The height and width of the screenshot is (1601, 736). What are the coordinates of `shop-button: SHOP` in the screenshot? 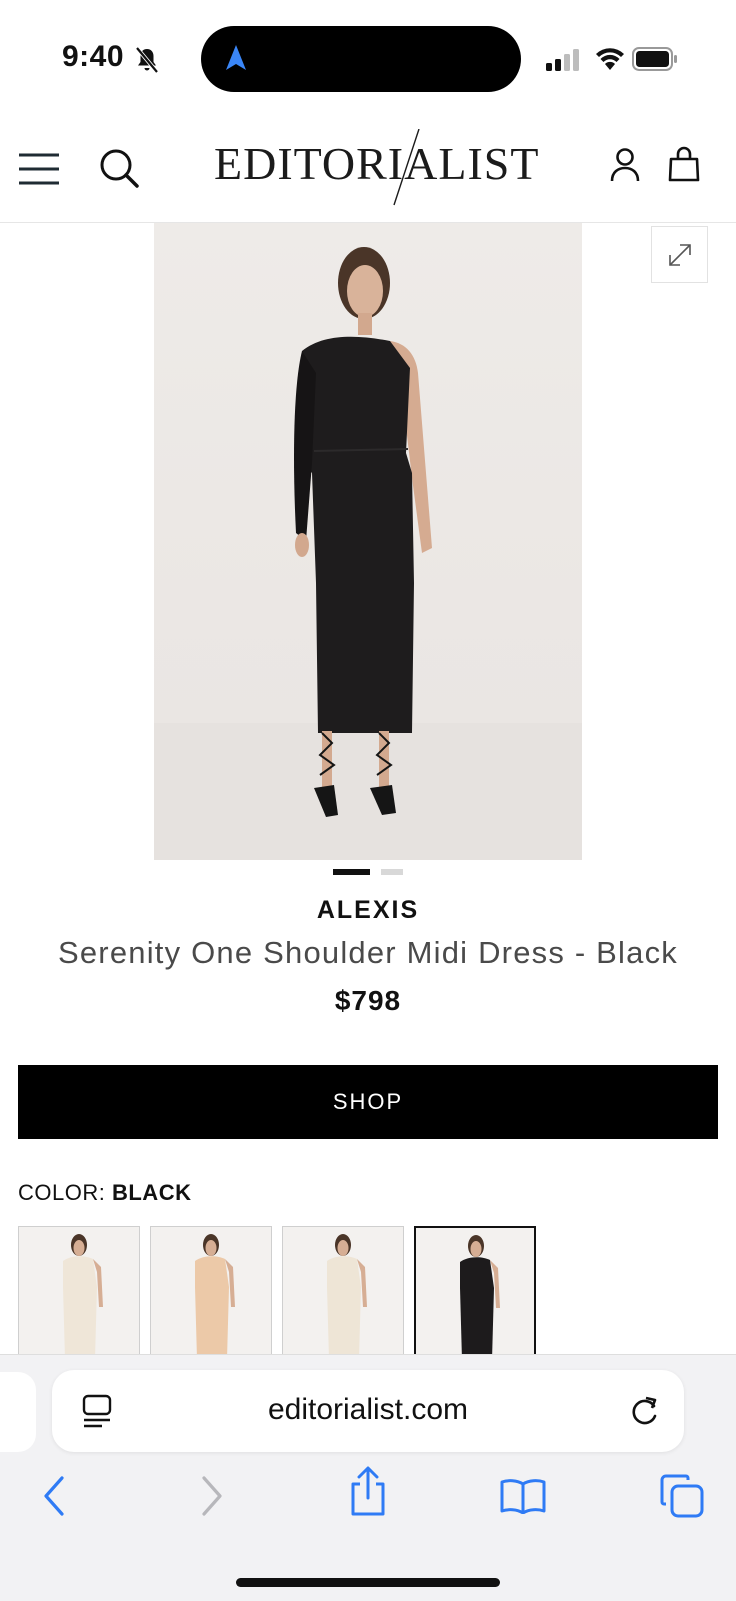 It's located at (368, 1102).